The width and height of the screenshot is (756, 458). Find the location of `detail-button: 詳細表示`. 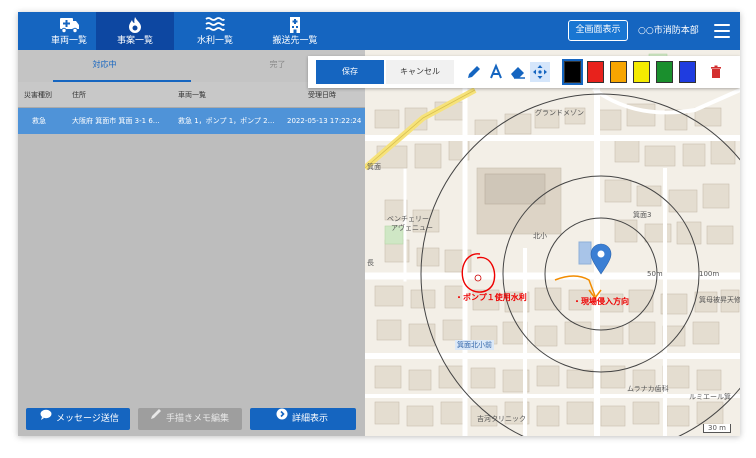

detail-button: 詳細表示 is located at coordinates (303, 419).